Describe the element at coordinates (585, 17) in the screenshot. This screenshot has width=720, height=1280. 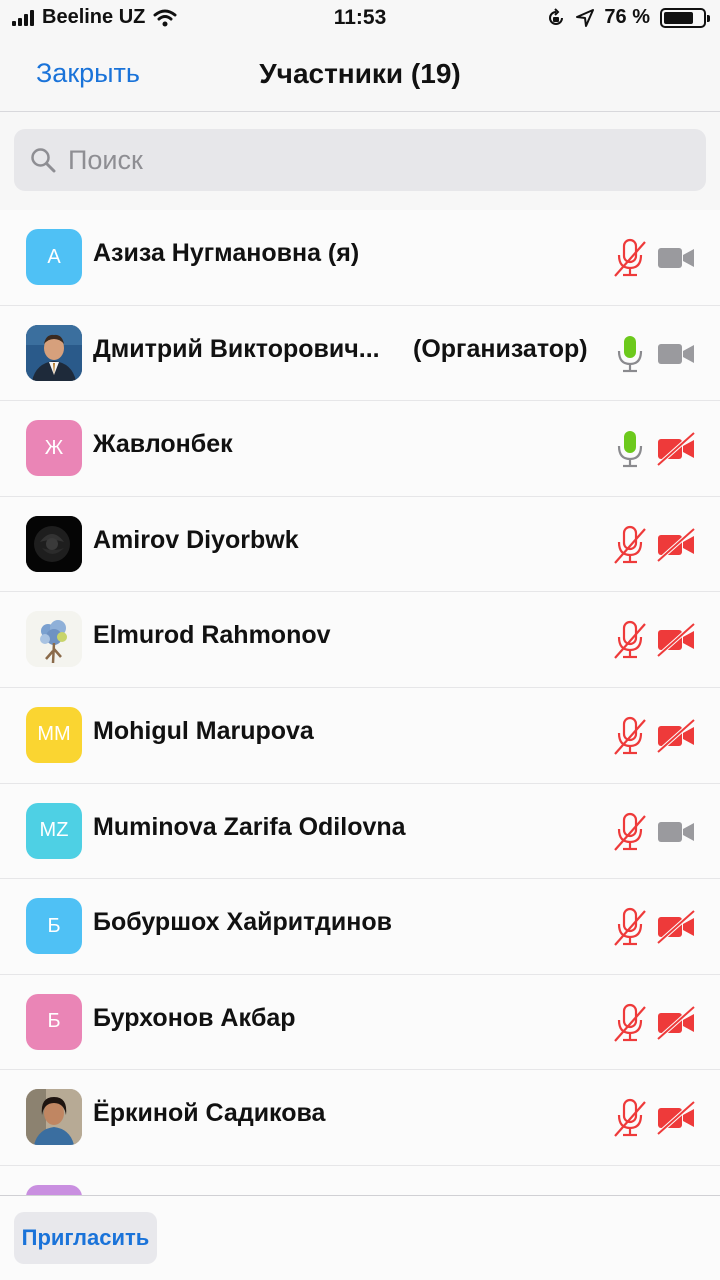
I see `location-arrow-icon` at that location.